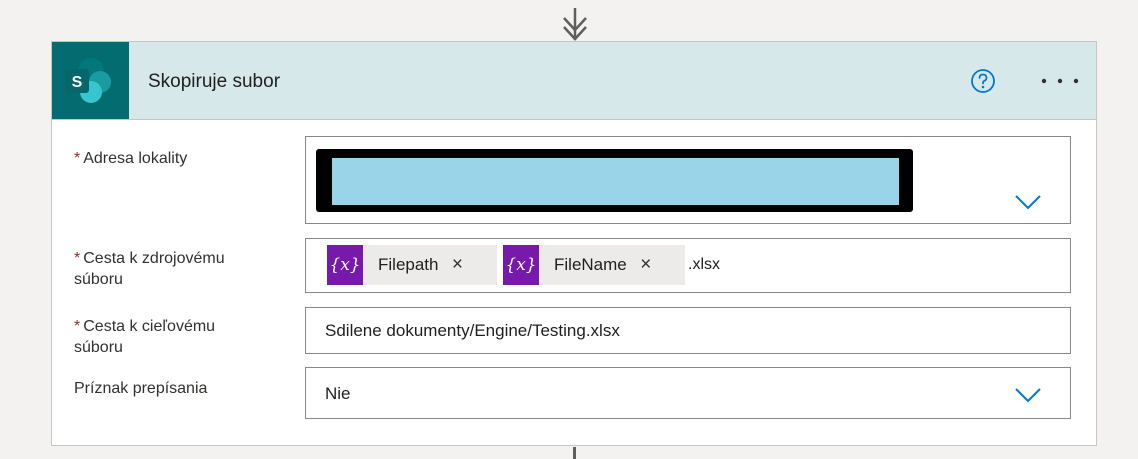  I want to click on dest-path-label-line1: Cesta k cieľovému, so click(149, 326).